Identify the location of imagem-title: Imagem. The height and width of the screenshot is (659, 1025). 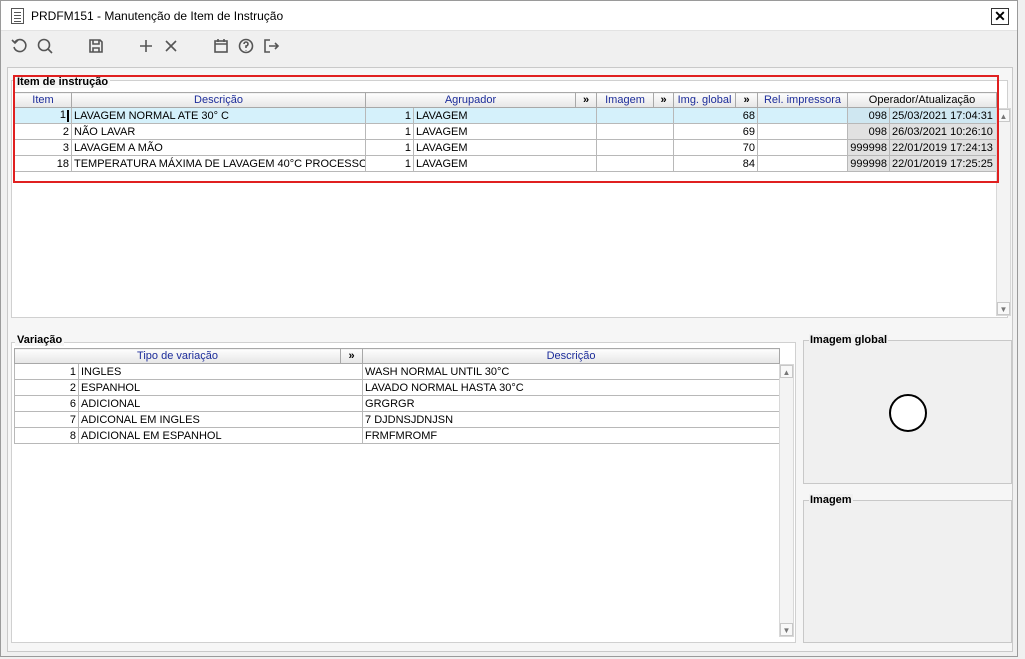
(831, 500).